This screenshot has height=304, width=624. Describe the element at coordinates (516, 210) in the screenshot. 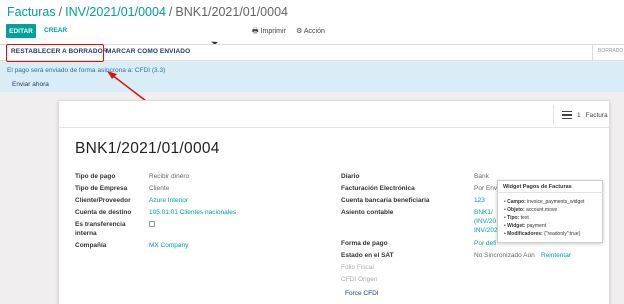

I see `tooltip-key: Objeto:` at that location.